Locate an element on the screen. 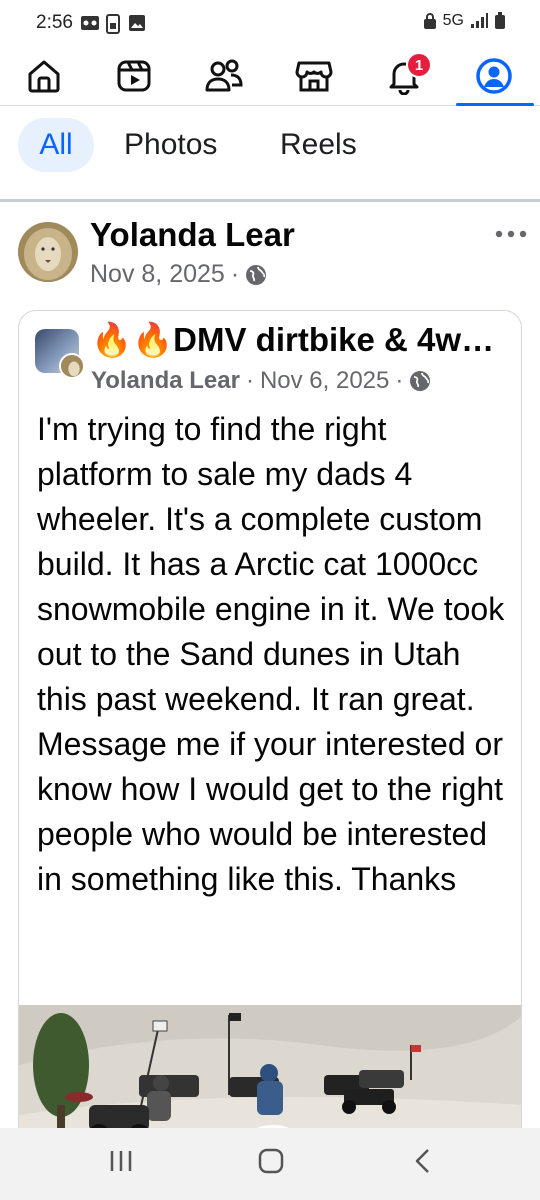 The width and height of the screenshot is (540, 1200). tab-reels: Reels is located at coordinates (318, 145).